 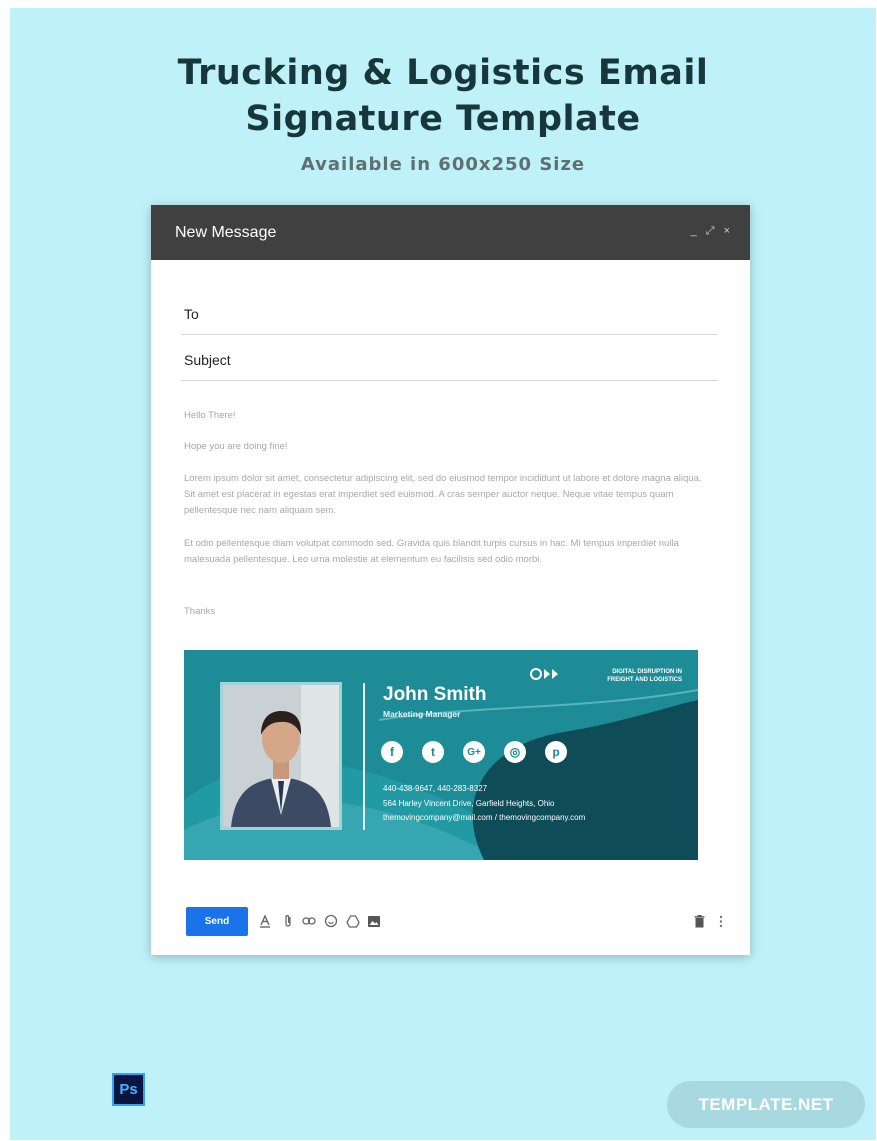 I want to click on link-icon, so click(x=309, y=921).